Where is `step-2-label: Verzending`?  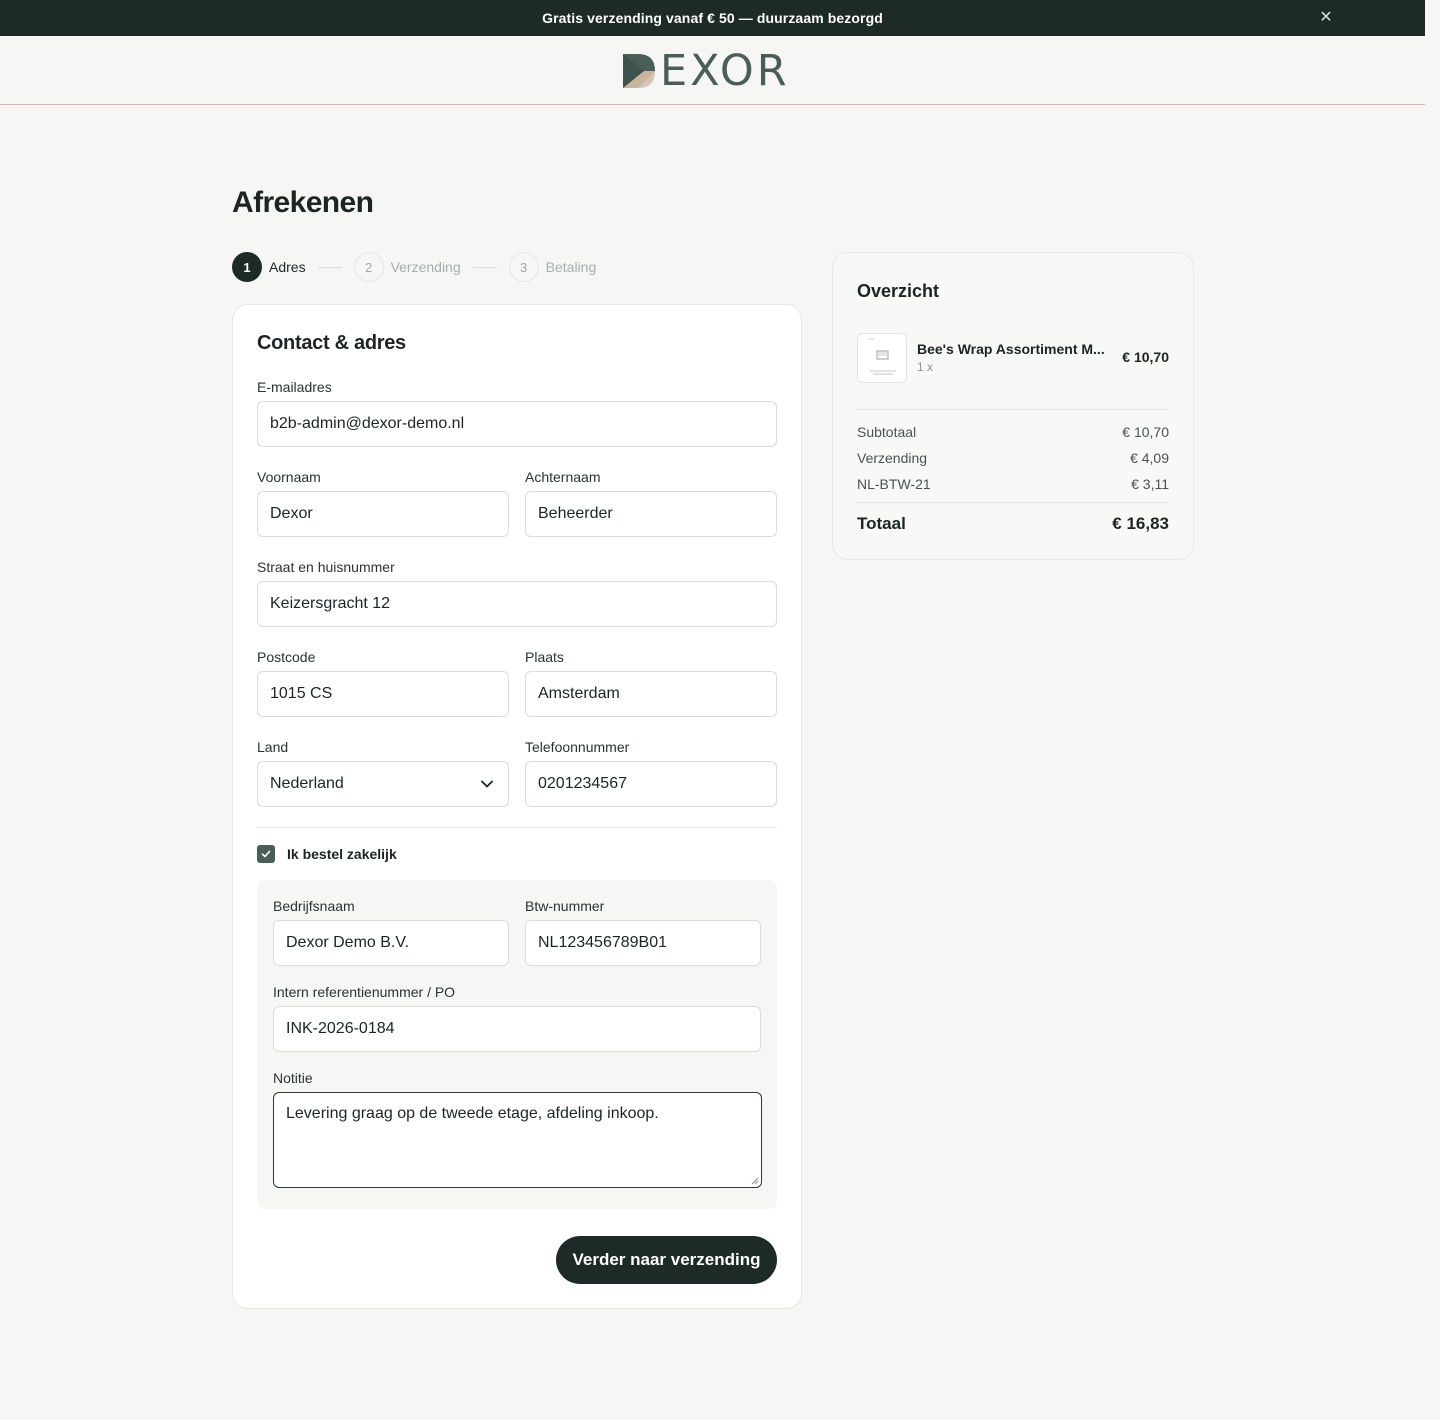
step-2-label: Verzending is located at coordinates (425, 267).